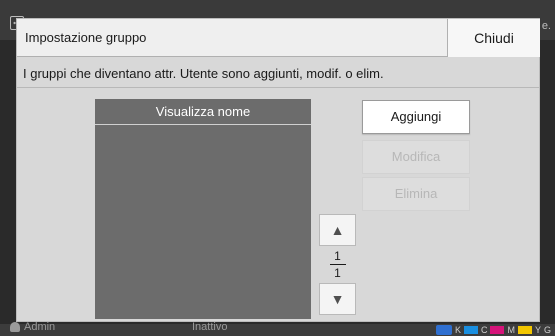 This screenshot has height=336, width=555. Describe the element at coordinates (457, 330) in the screenshot. I see `ink-label-k: K` at that location.